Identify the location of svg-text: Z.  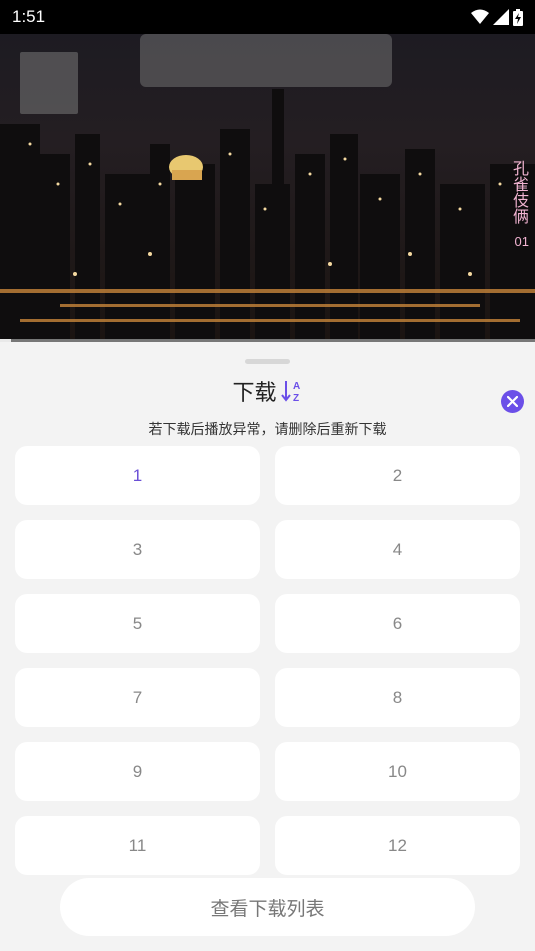
(296, 398).